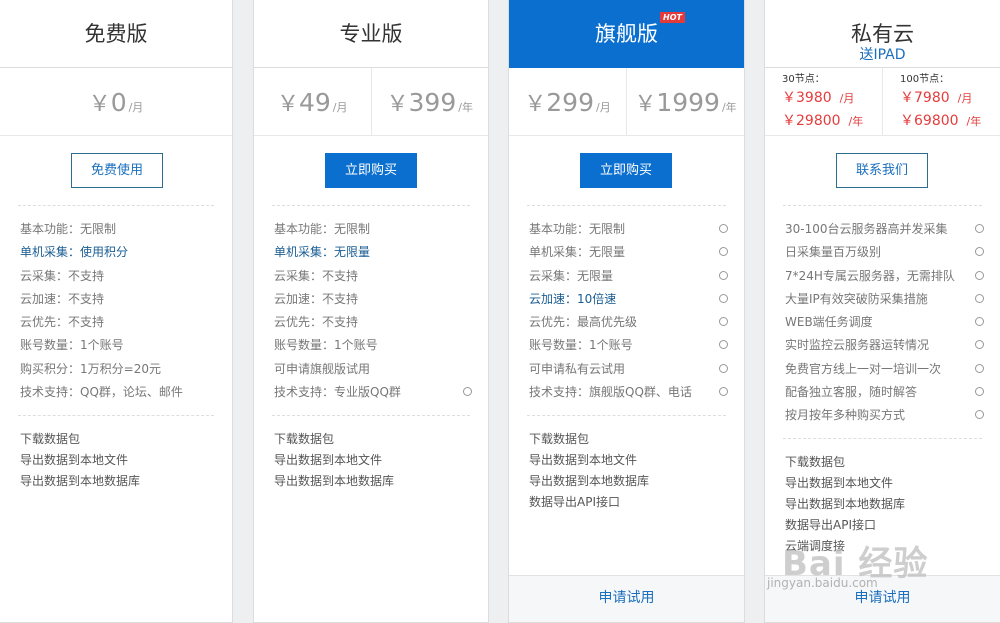  I want to click on list-item: 云优先：最高优先级, so click(628, 324).